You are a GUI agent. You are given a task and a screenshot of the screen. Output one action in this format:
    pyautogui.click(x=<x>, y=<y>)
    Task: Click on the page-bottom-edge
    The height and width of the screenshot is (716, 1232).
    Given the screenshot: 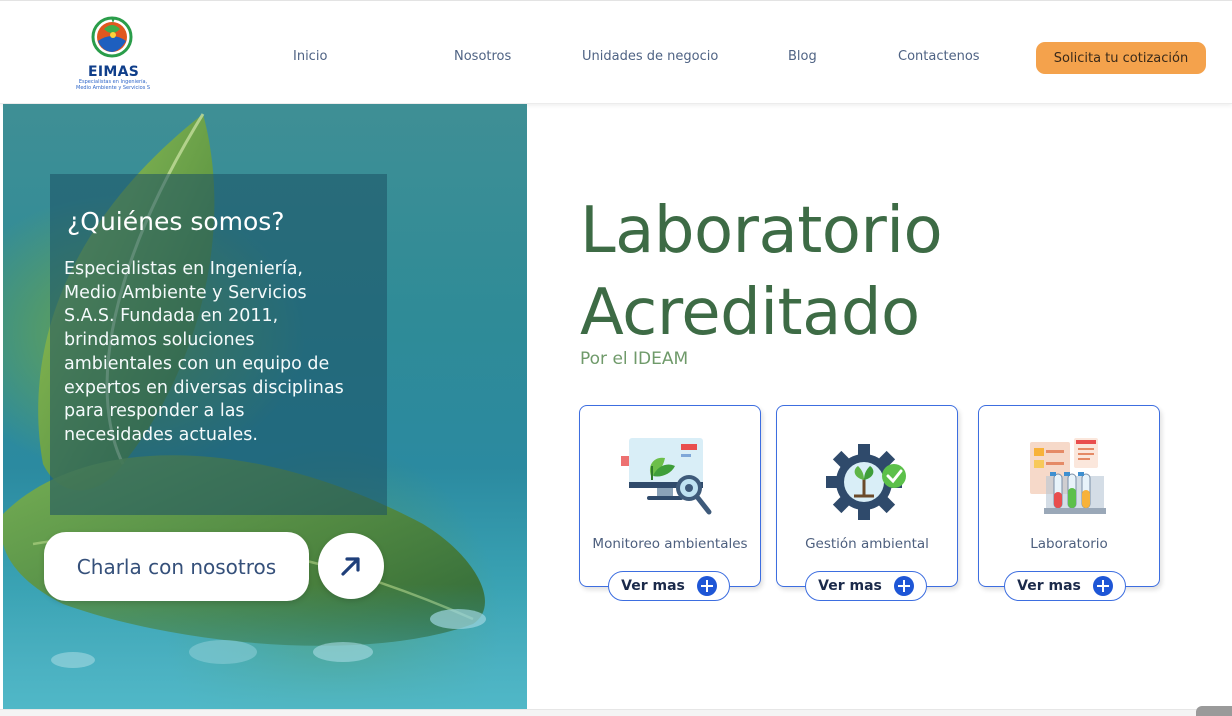 What is the action you would take?
    pyautogui.click(x=616, y=712)
    